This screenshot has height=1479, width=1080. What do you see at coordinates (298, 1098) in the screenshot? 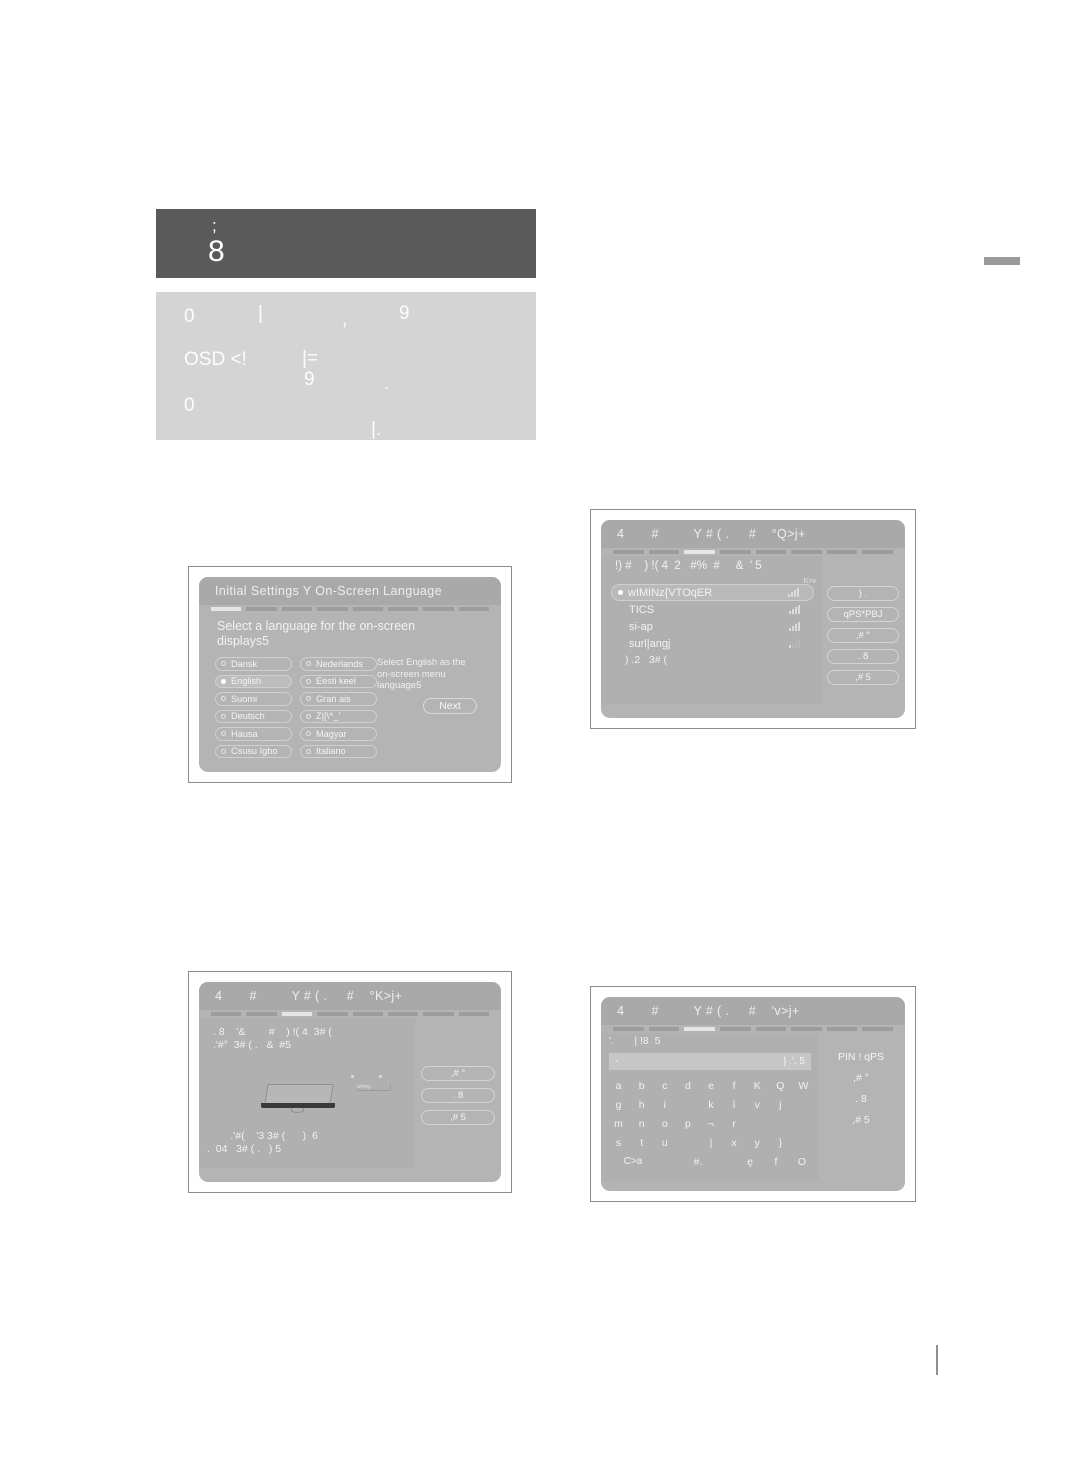
I see `set-top-box-icon` at bounding box center [298, 1098].